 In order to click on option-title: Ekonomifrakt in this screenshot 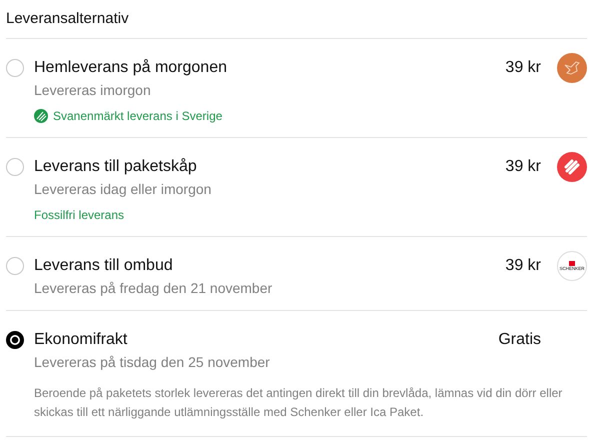, I will do `click(81, 340)`.